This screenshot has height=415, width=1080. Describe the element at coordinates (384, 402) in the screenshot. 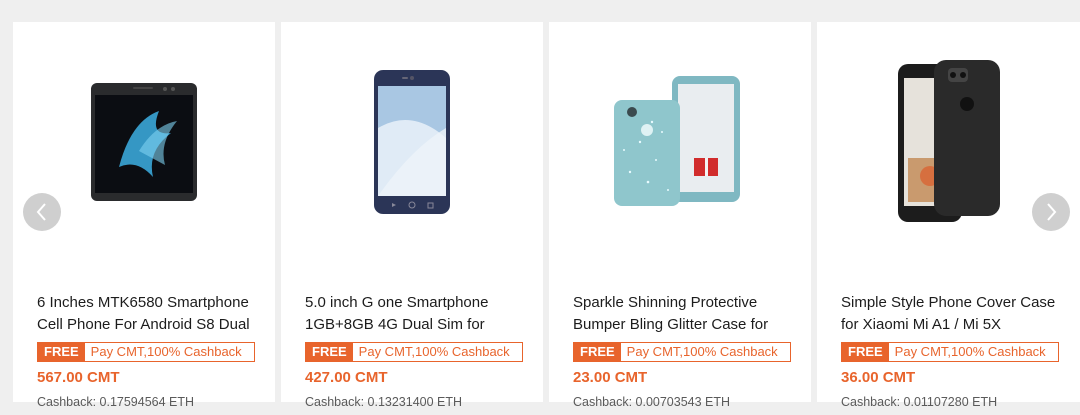

I see `cashback-amount: Cashback: 0.13231400 ETH` at that location.